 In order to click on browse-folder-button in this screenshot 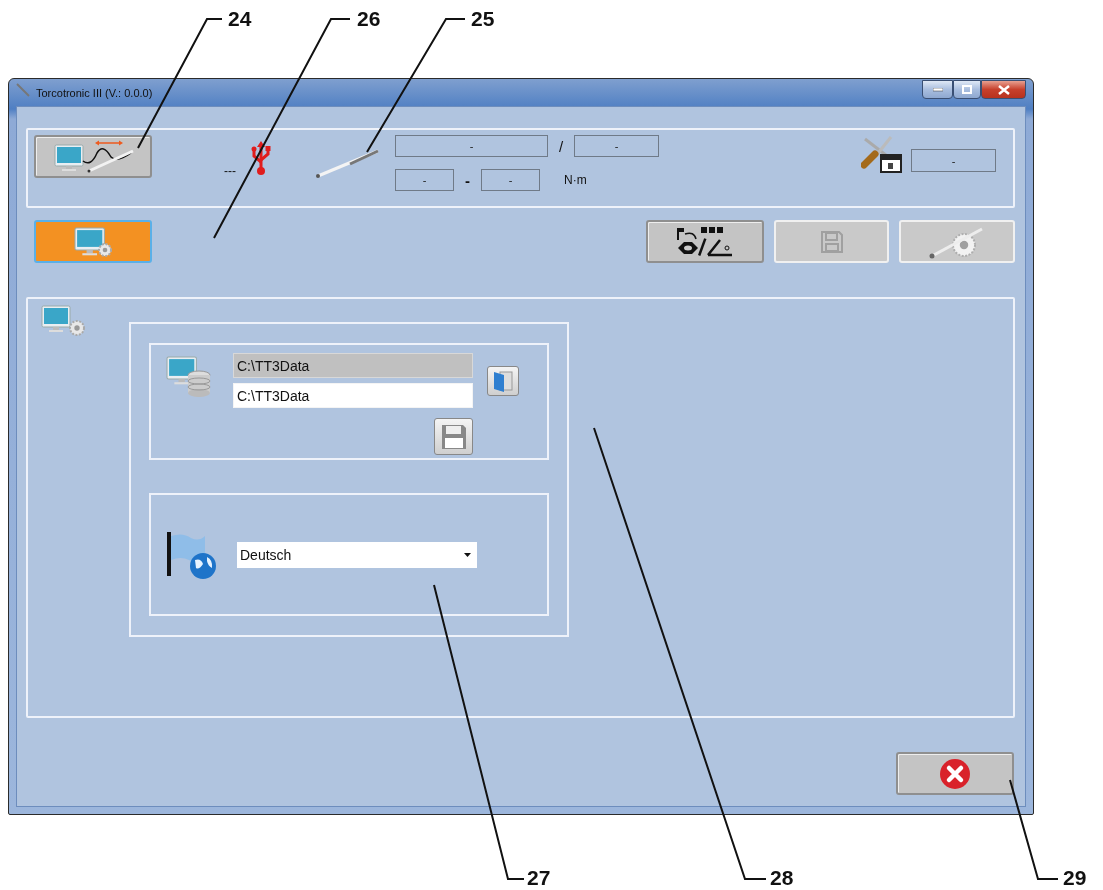, I will do `click(503, 381)`.